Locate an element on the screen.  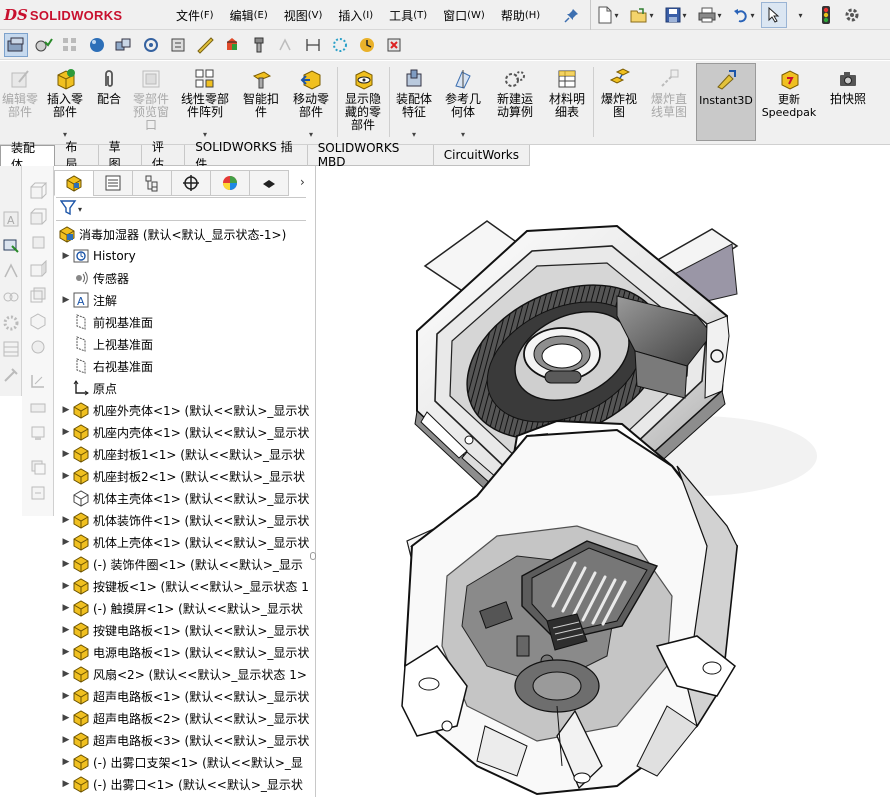
menu-item-3: 插入 (I) is located at coordinates (355, 15).